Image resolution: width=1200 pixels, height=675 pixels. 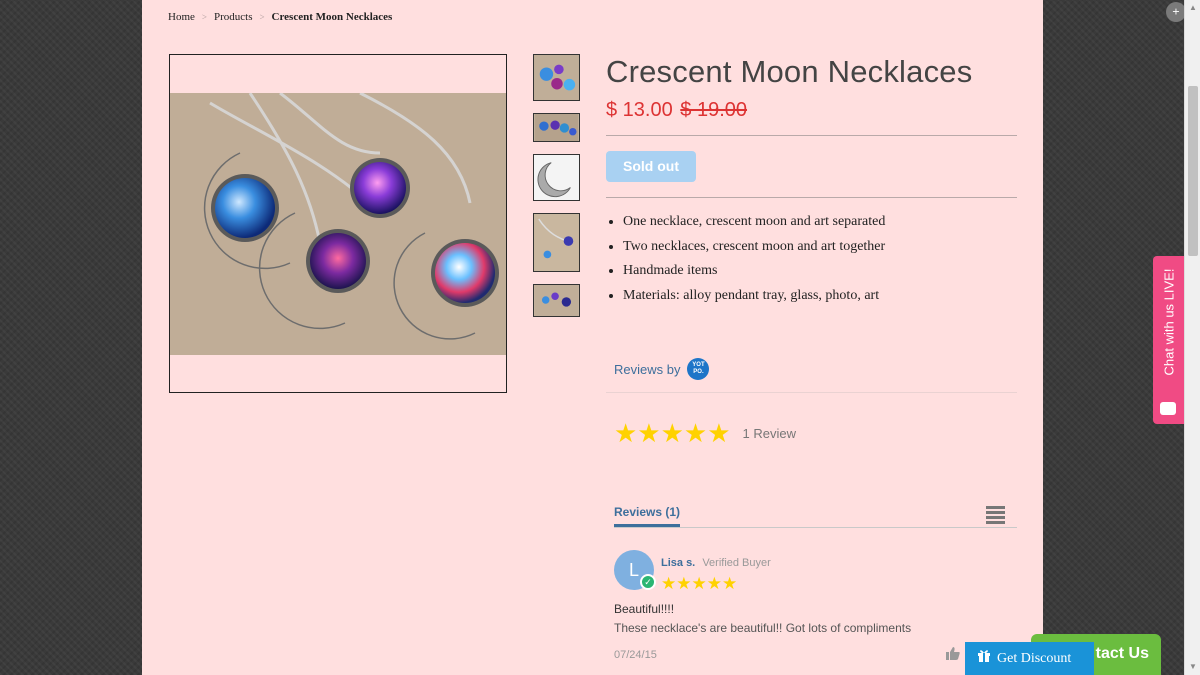 I want to click on breadcrumb-current: Crescent Moon Necklaces, so click(x=332, y=17).